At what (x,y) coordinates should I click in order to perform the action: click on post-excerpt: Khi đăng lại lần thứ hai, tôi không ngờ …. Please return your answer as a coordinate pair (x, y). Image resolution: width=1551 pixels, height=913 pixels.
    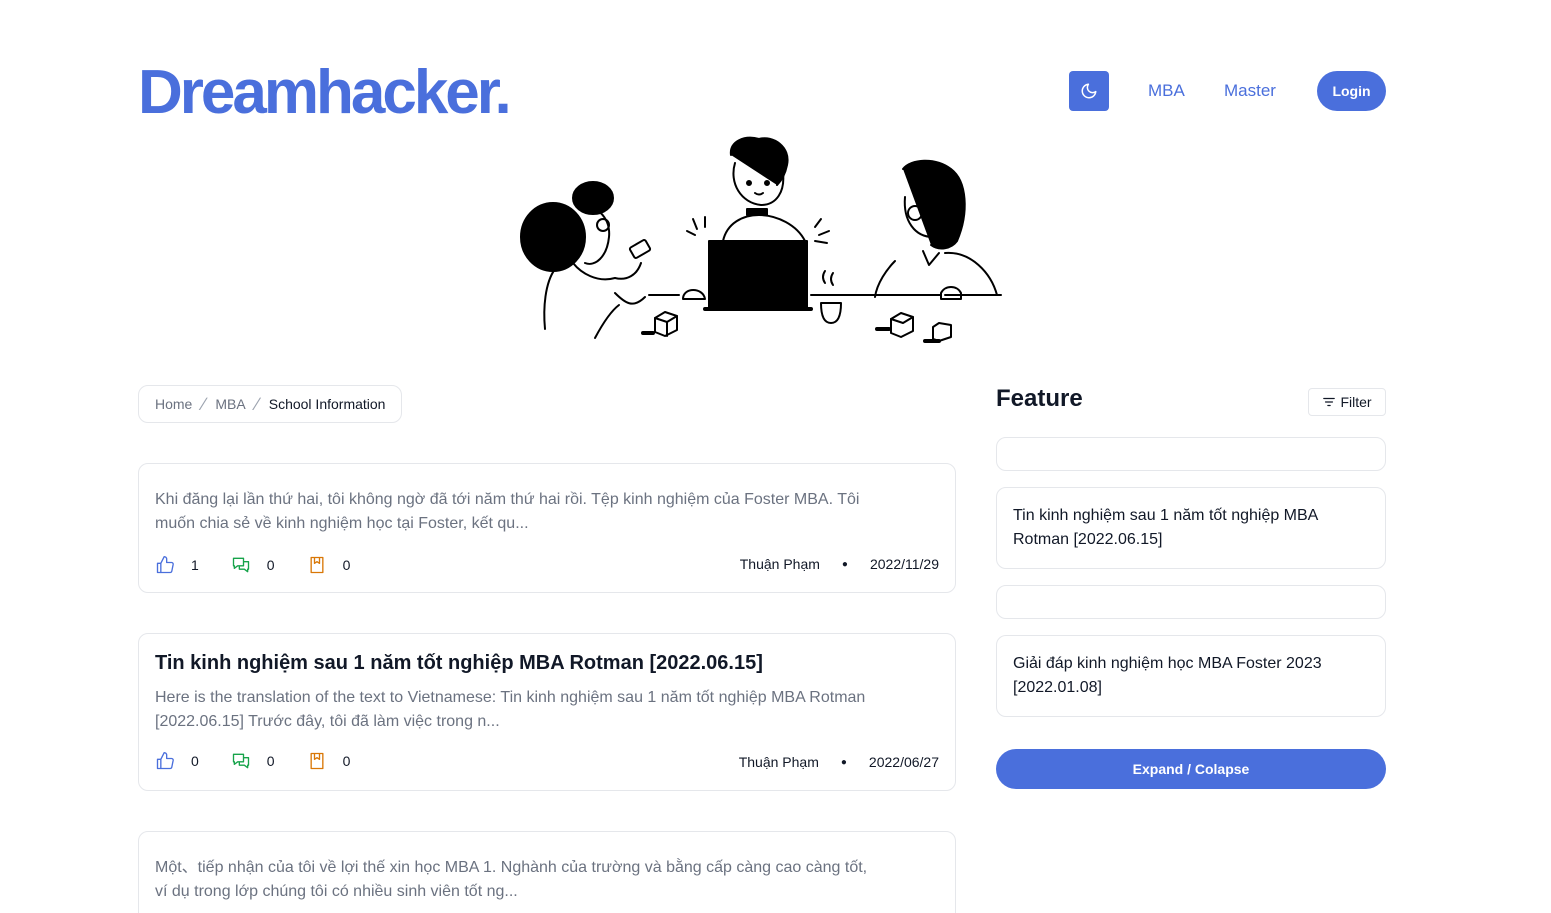
    Looking at the image, I should click on (507, 511).